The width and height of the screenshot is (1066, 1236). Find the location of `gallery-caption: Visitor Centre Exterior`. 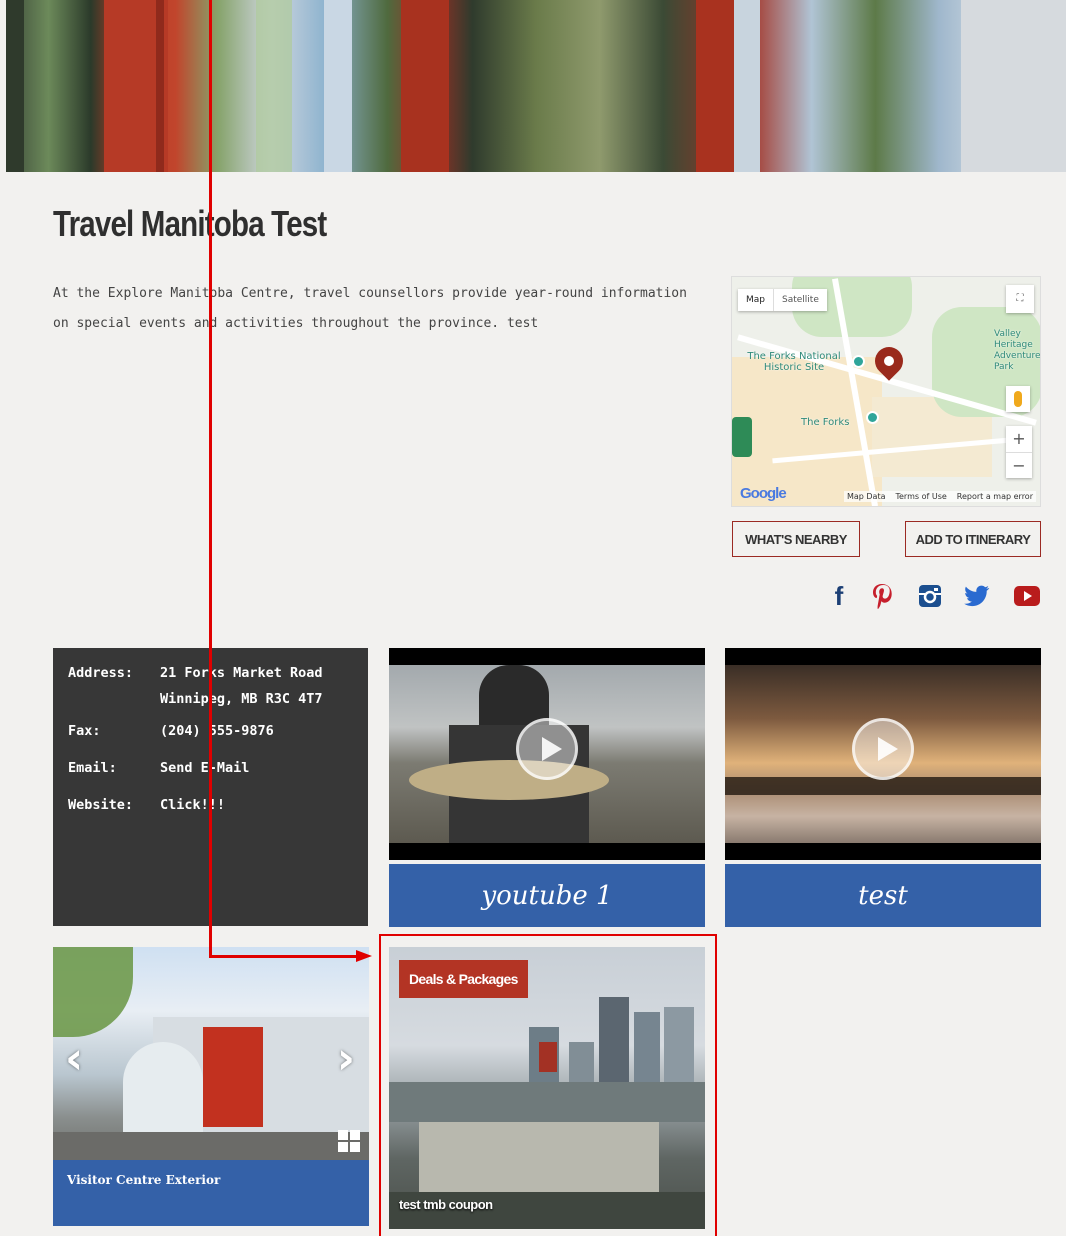

gallery-caption: Visitor Centre Exterior is located at coordinates (211, 1193).